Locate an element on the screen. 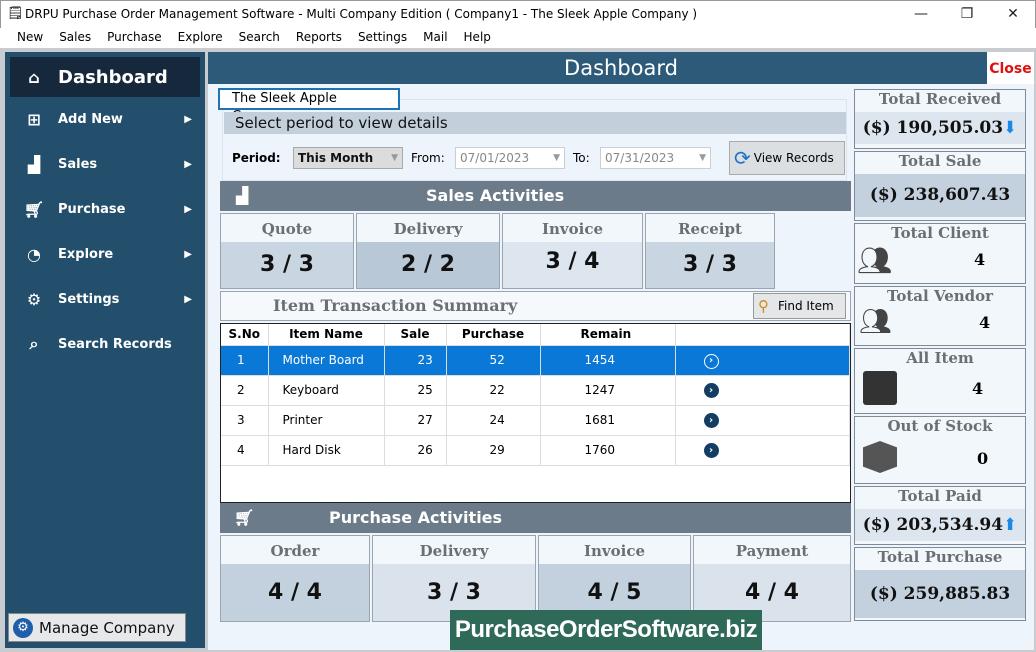 This screenshot has height=652, width=1036. total-purchase-card: Total Purchase ($) 259,885.83 is located at coordinates (940, 584).